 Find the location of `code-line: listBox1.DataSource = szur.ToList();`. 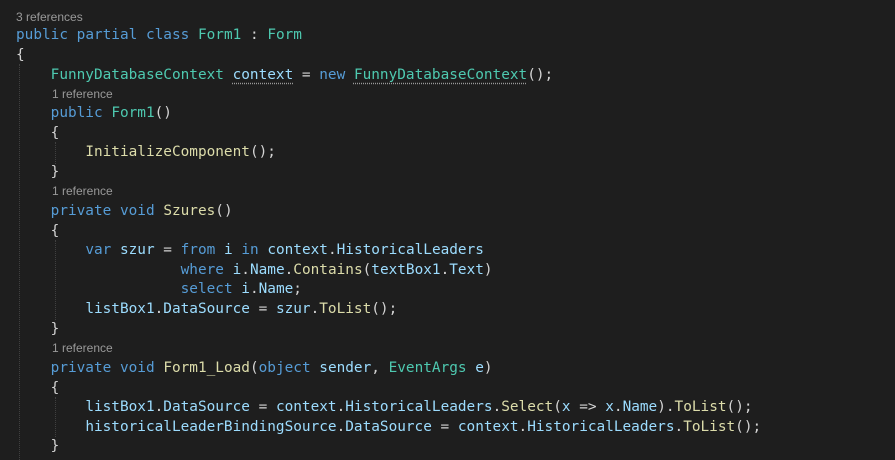

code-line: listBox1.DataSource = szur.ToList(); is located at coordinates (455, 310).